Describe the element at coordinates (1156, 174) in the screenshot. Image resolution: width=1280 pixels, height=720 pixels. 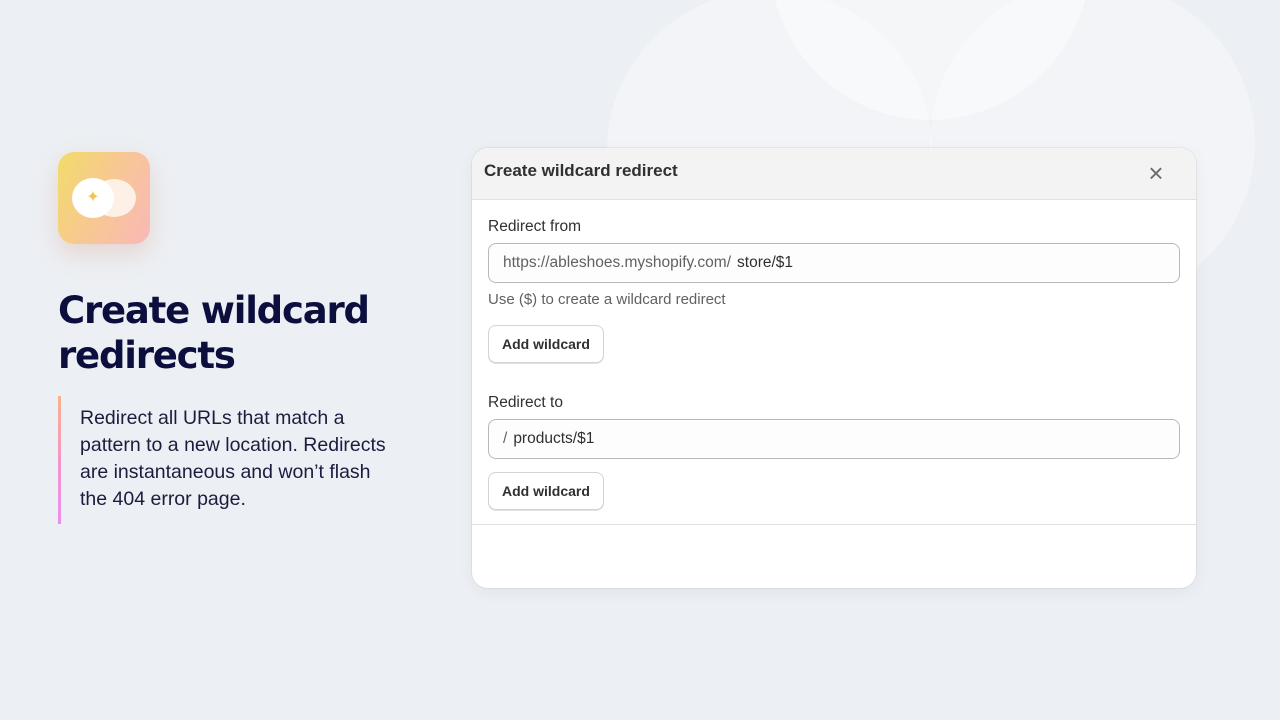
I see `close-icon: ×` at that location.